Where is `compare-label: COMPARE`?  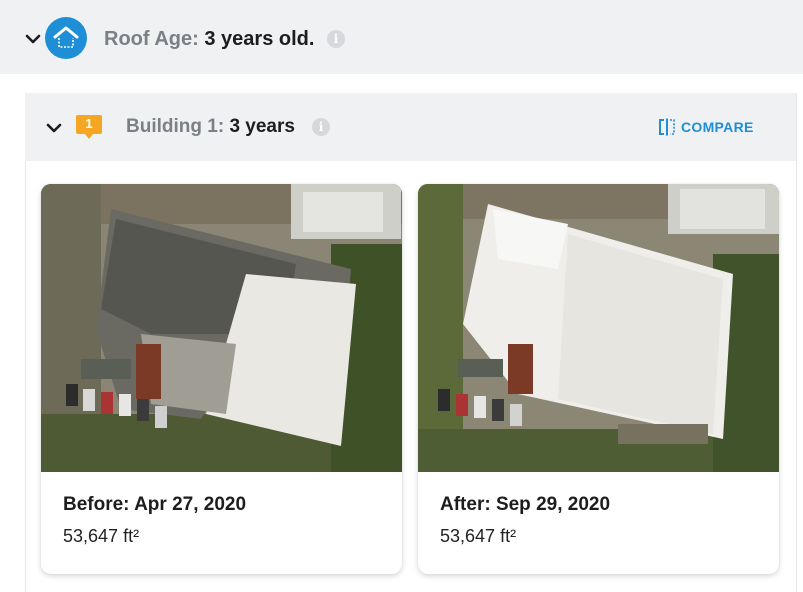 compare-label: COMPARE is located at coordinates (717, 127).